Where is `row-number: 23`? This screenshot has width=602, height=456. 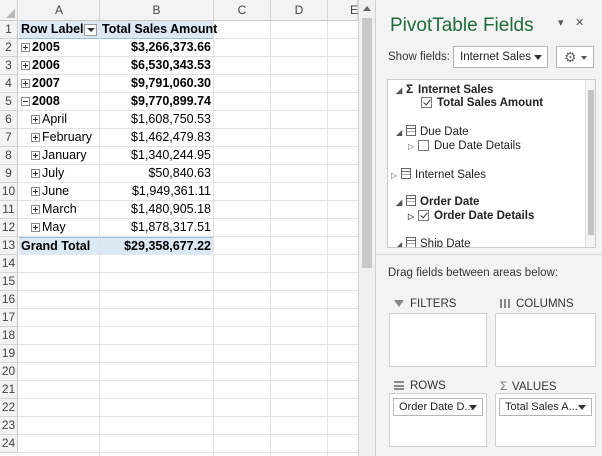
row-number: 23 is located at coordinates (9, 426).